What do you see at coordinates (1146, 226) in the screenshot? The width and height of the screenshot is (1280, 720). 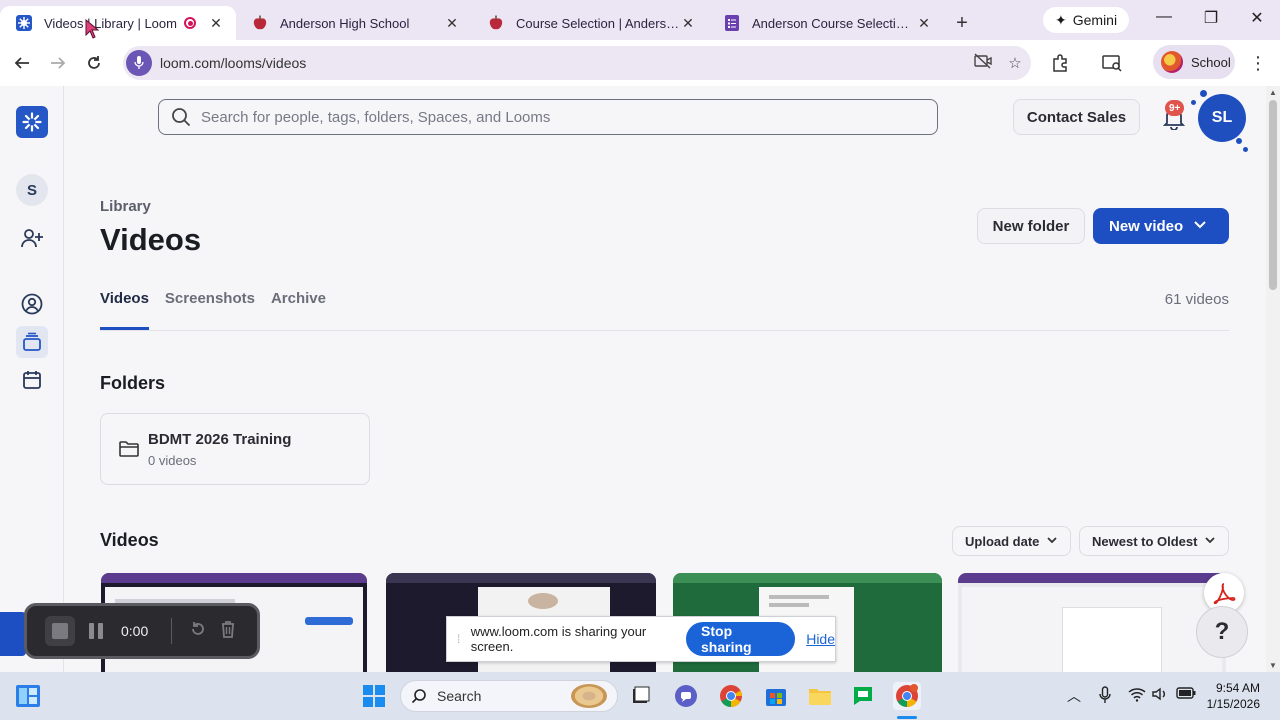 I see `new-video-label: New video` at bounding box center [1146, 226].